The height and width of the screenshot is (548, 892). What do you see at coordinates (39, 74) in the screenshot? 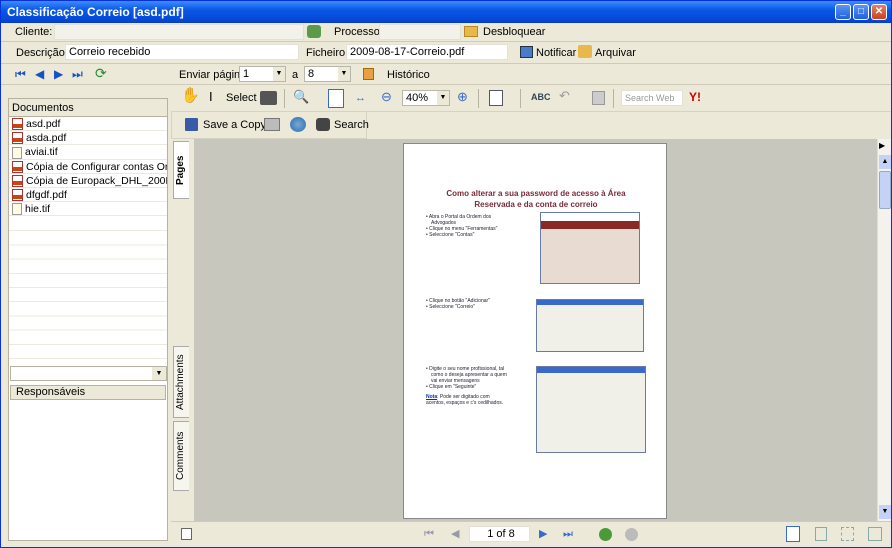
I see `previous-record-icon: ◀` at bounding box center [39, 74].